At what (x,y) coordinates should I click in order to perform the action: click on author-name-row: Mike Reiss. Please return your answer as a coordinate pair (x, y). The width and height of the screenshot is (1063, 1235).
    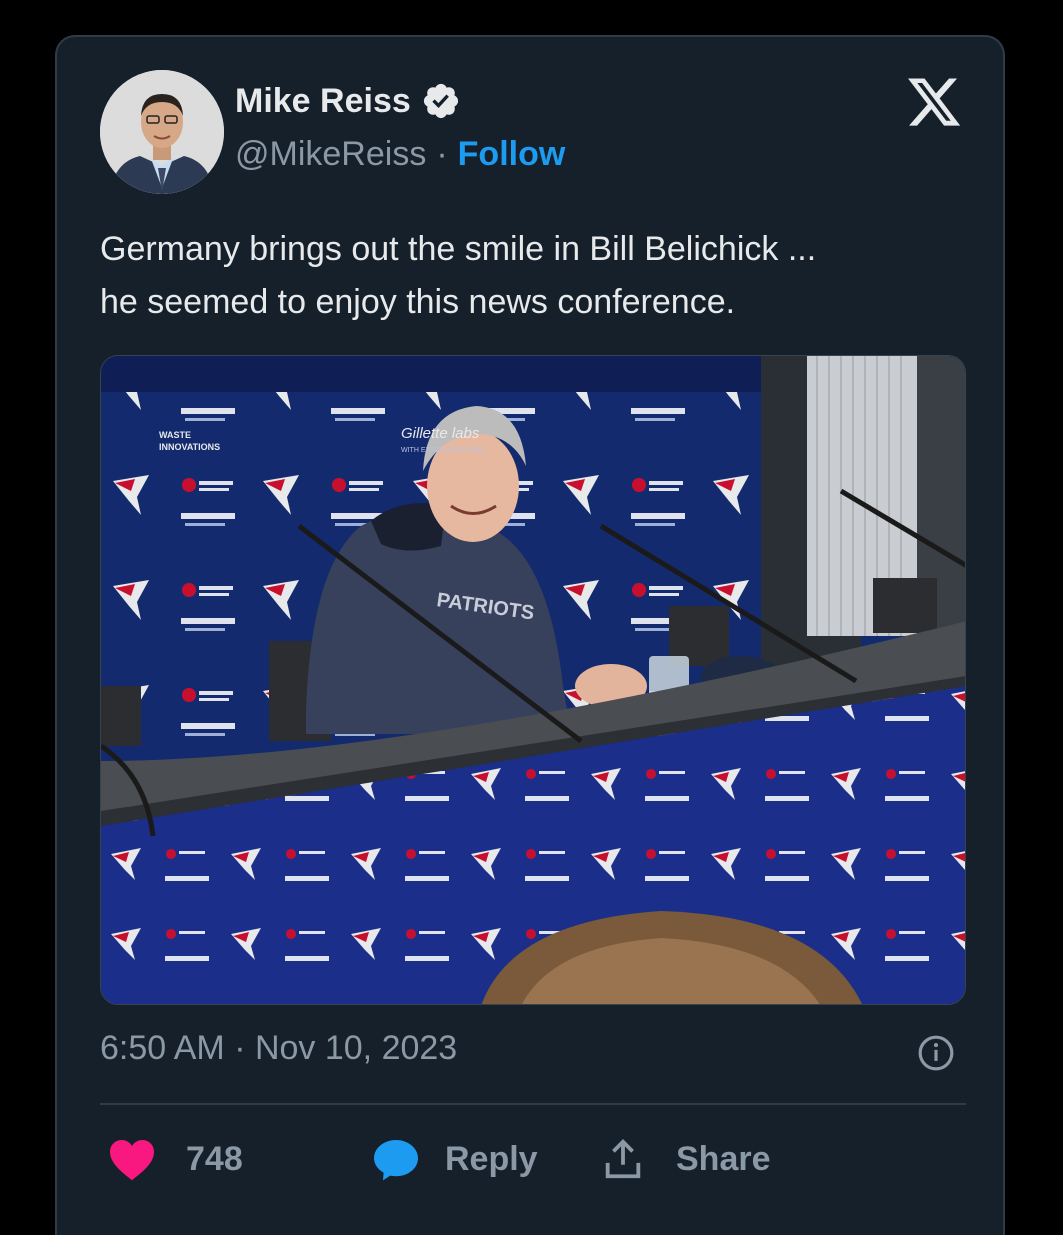
    Looking at the image, I should click on (348, 101).